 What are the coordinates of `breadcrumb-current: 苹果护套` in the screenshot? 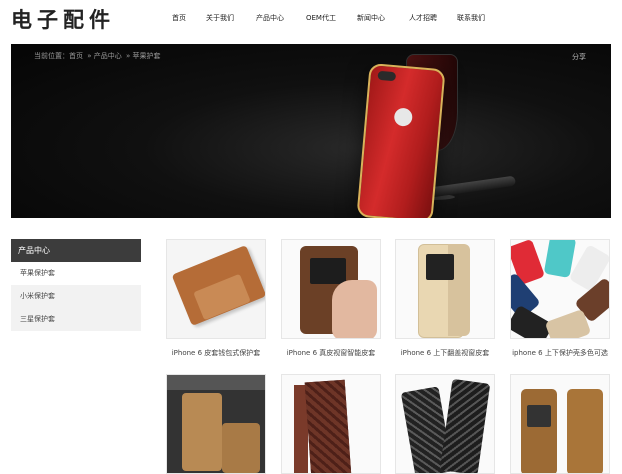 It's located at (146, 56).